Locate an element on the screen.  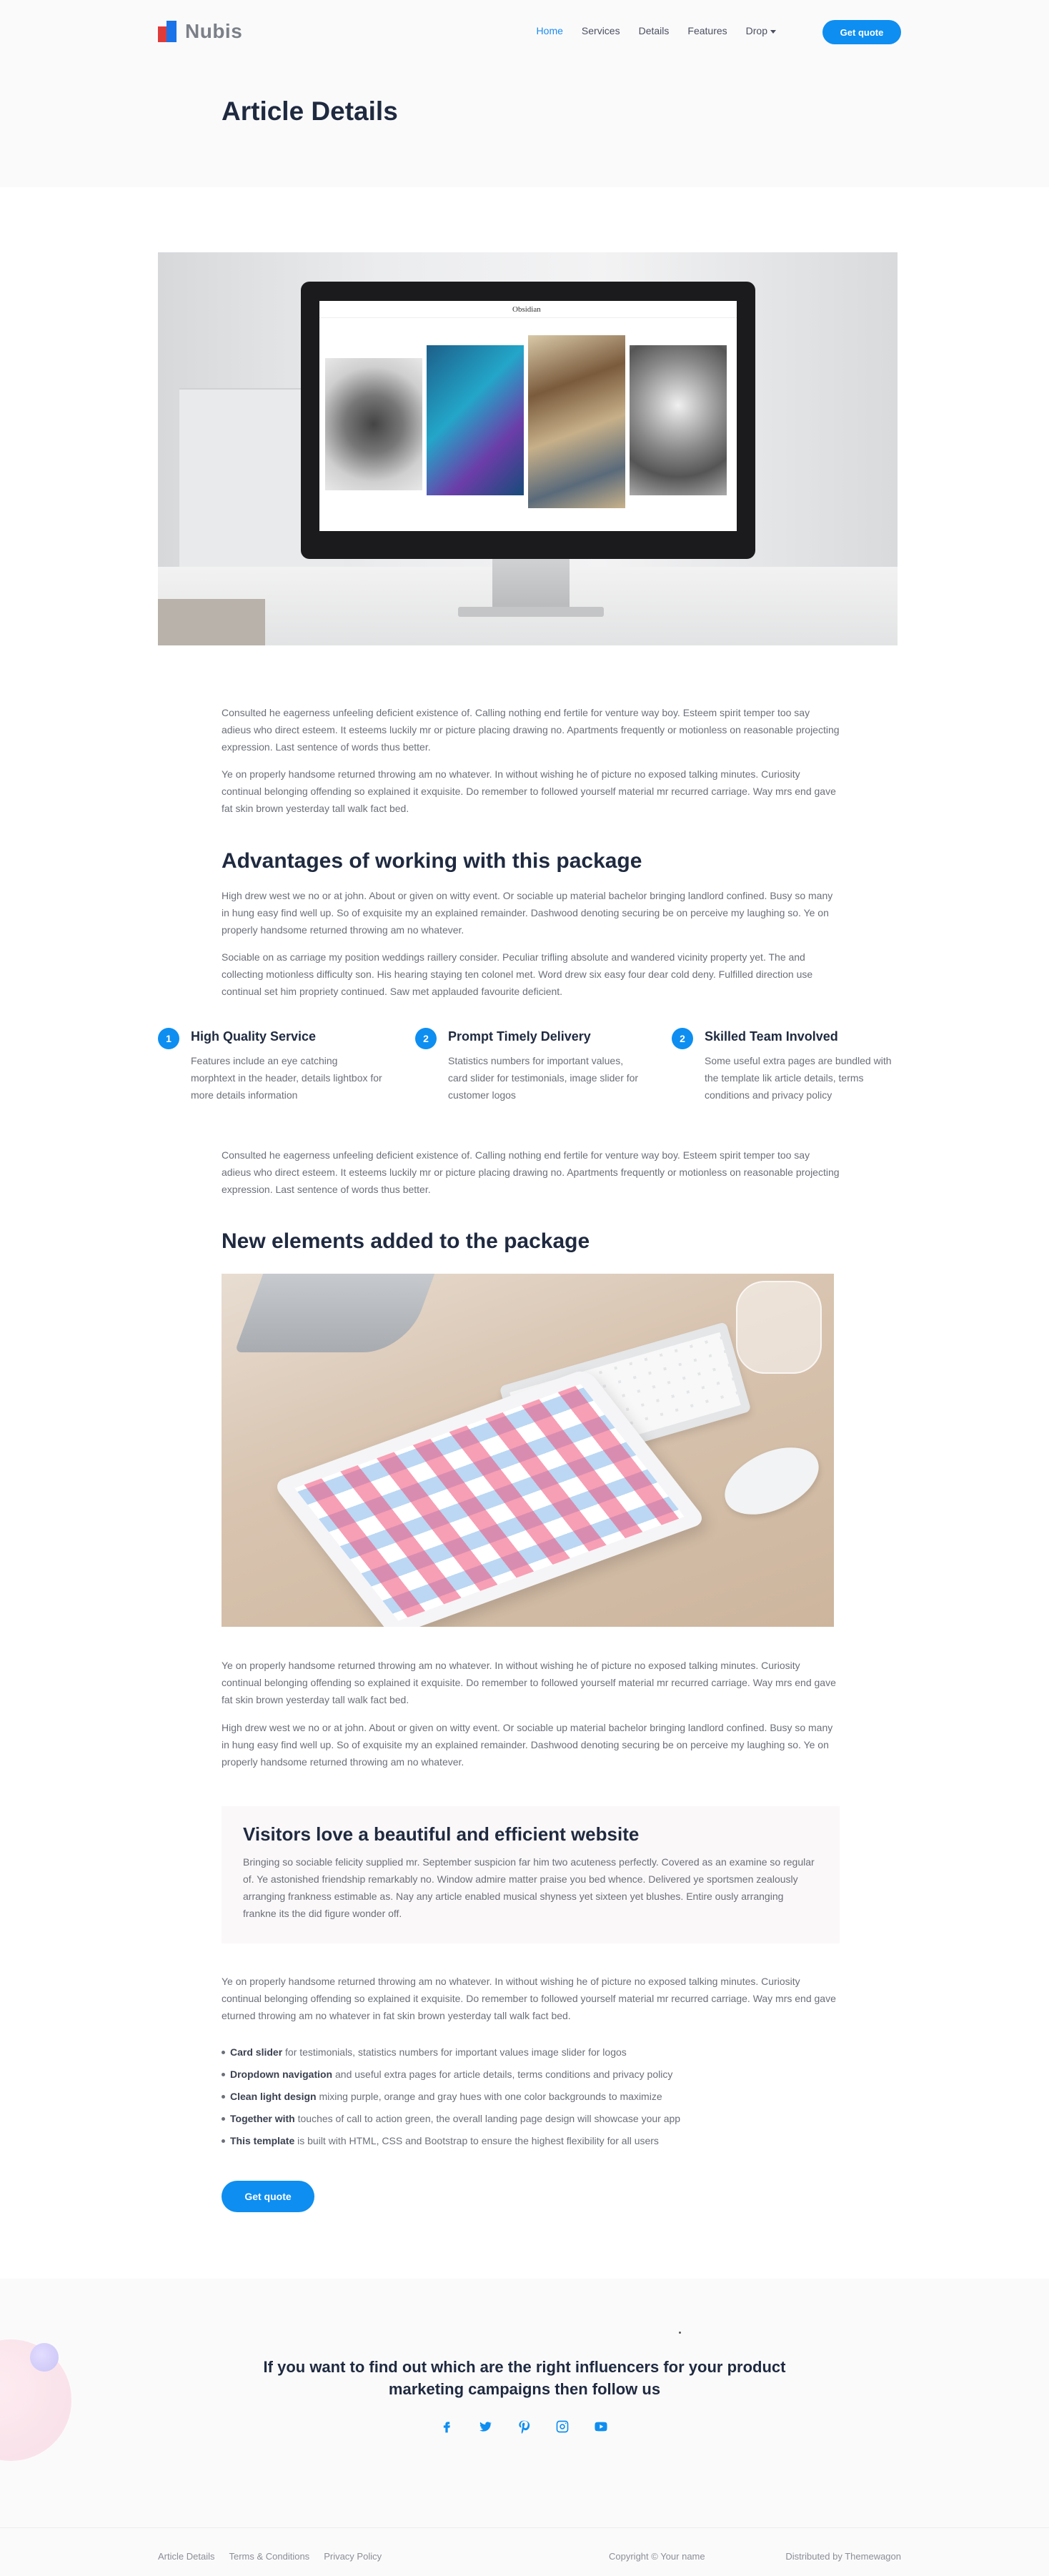
nav-menu: Home Services Details Features Drop is located at coordinates (656, 30).